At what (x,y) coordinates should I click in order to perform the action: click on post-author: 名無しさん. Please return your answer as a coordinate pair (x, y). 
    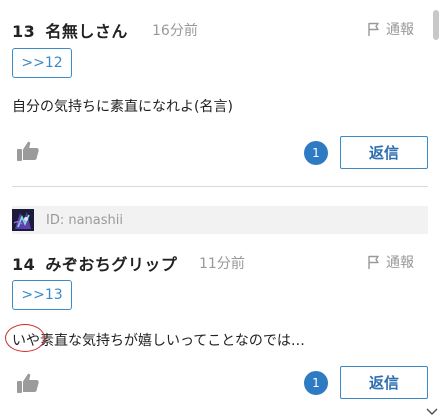
    Looking at the image, I should click on (86, 31).